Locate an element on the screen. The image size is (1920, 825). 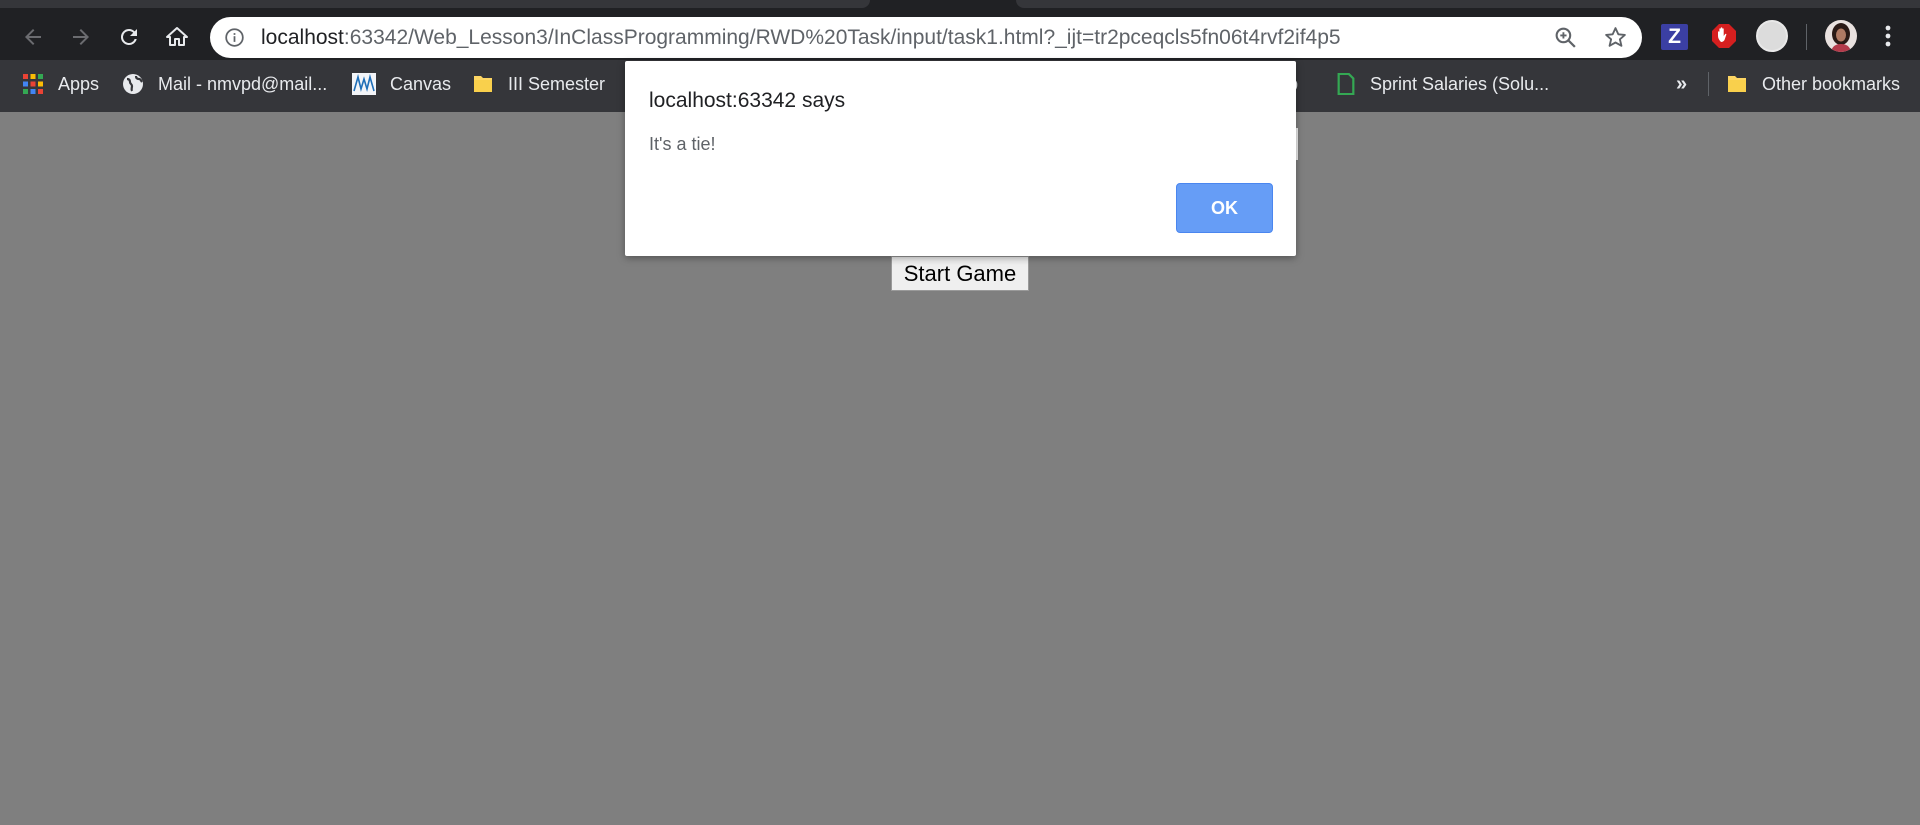
profile-avatar is located at coordinates (1841, 36).